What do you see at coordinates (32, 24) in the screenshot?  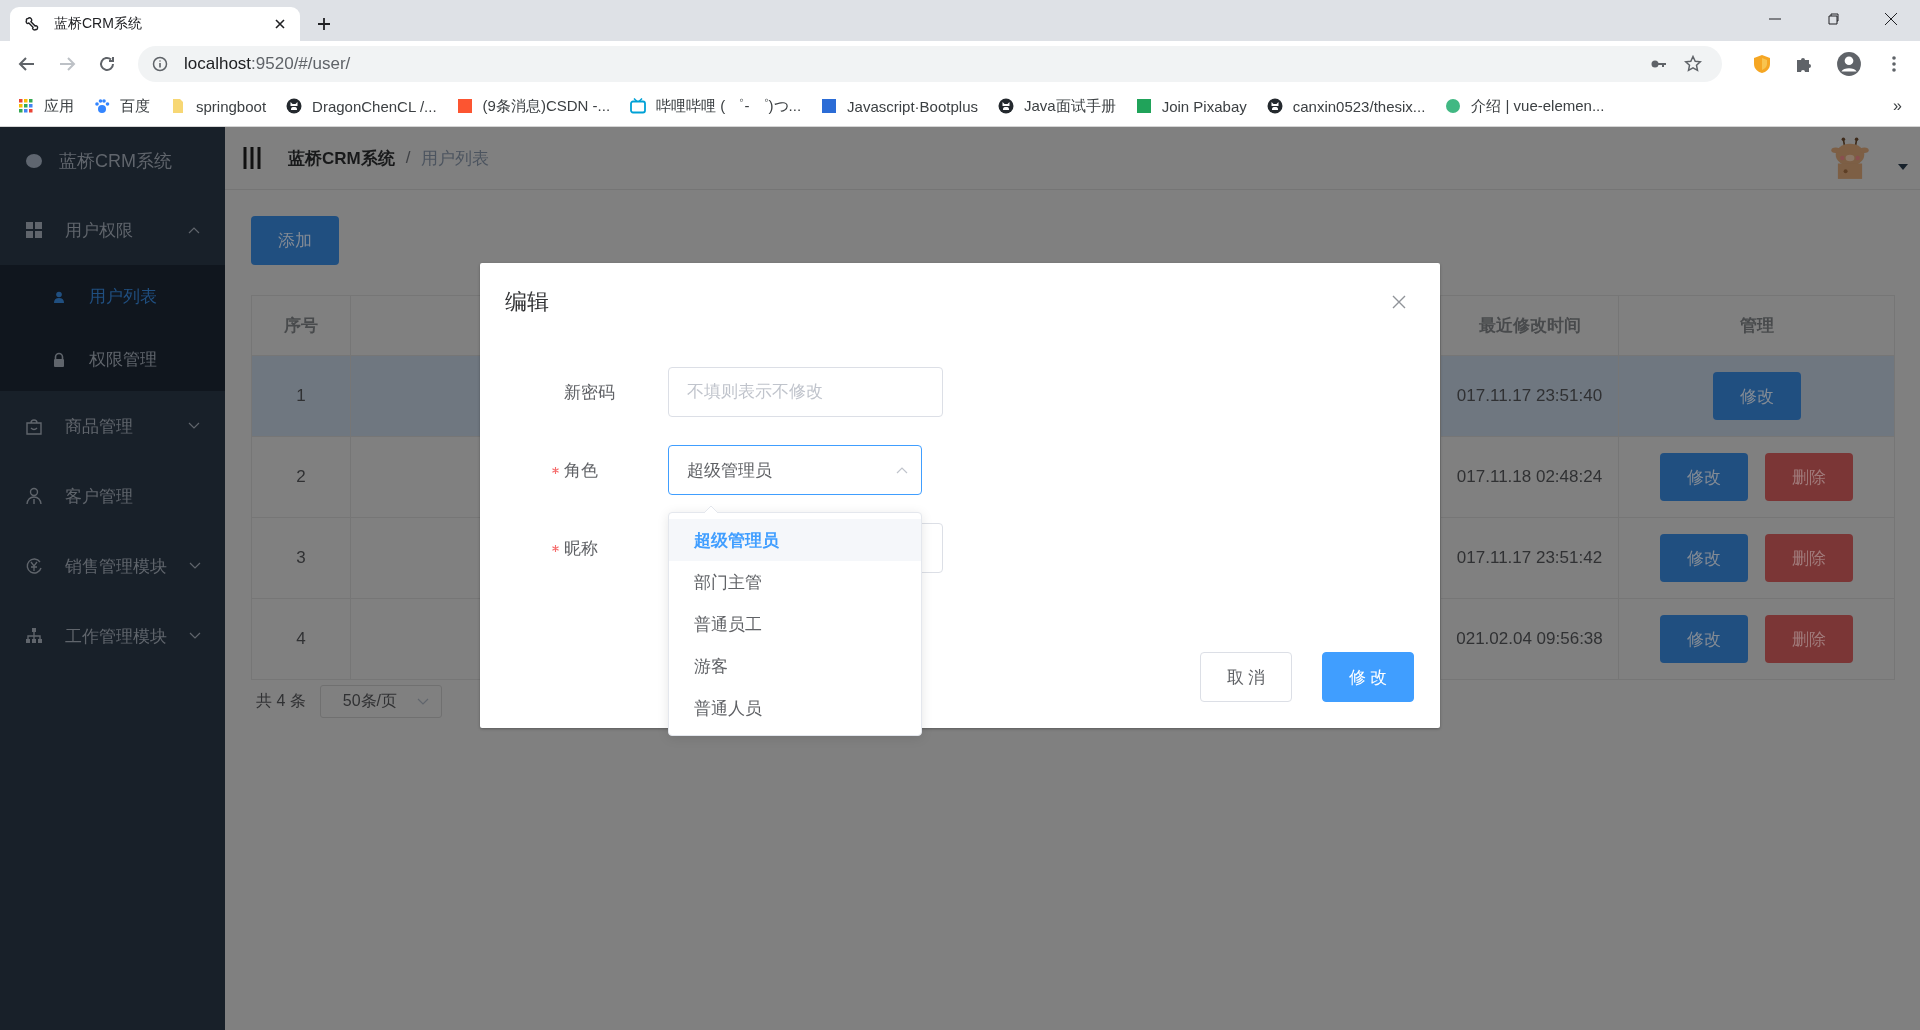 I see `bone-icon` at bounding box center [32, 24].